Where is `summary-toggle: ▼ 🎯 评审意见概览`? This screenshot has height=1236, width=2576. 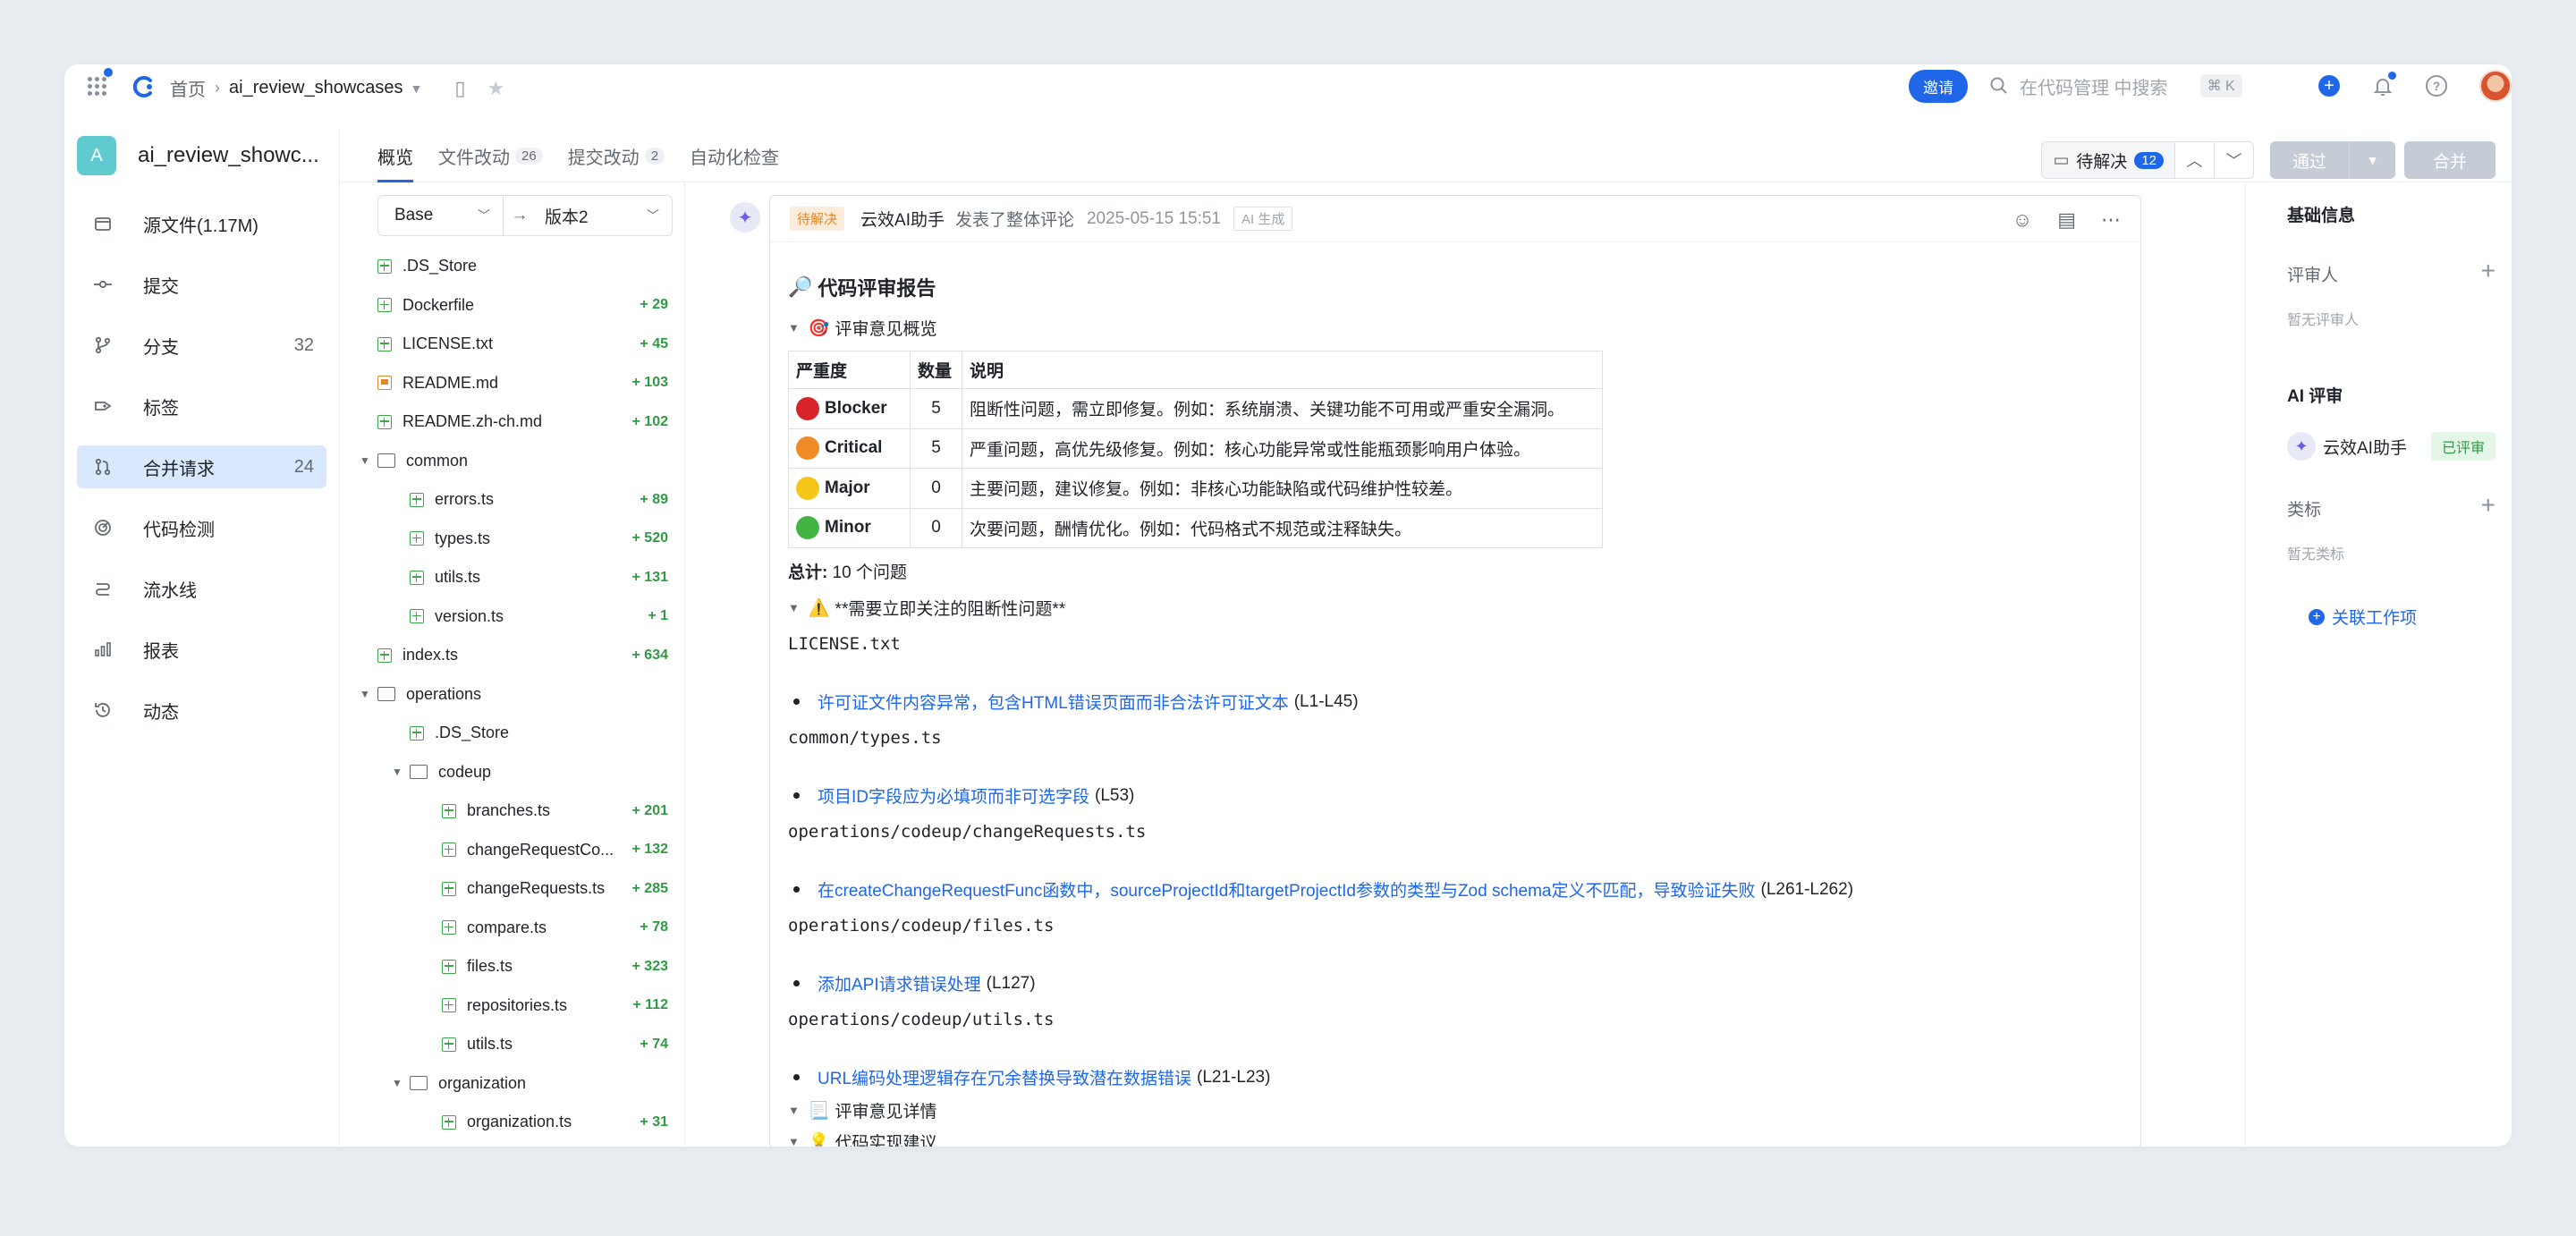 summary-toggle: ▼ 🎯 评审意见概览 is located at coordinates (1455, 328).